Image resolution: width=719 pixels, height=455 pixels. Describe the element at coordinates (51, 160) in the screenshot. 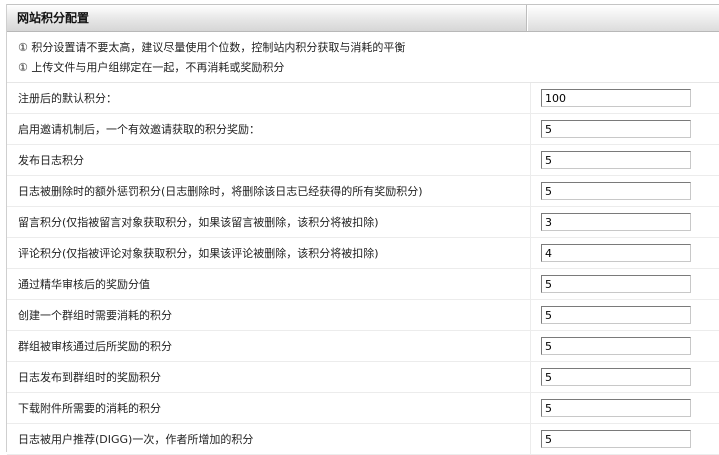

I see `setting-label: 发布日志积分` at that location.